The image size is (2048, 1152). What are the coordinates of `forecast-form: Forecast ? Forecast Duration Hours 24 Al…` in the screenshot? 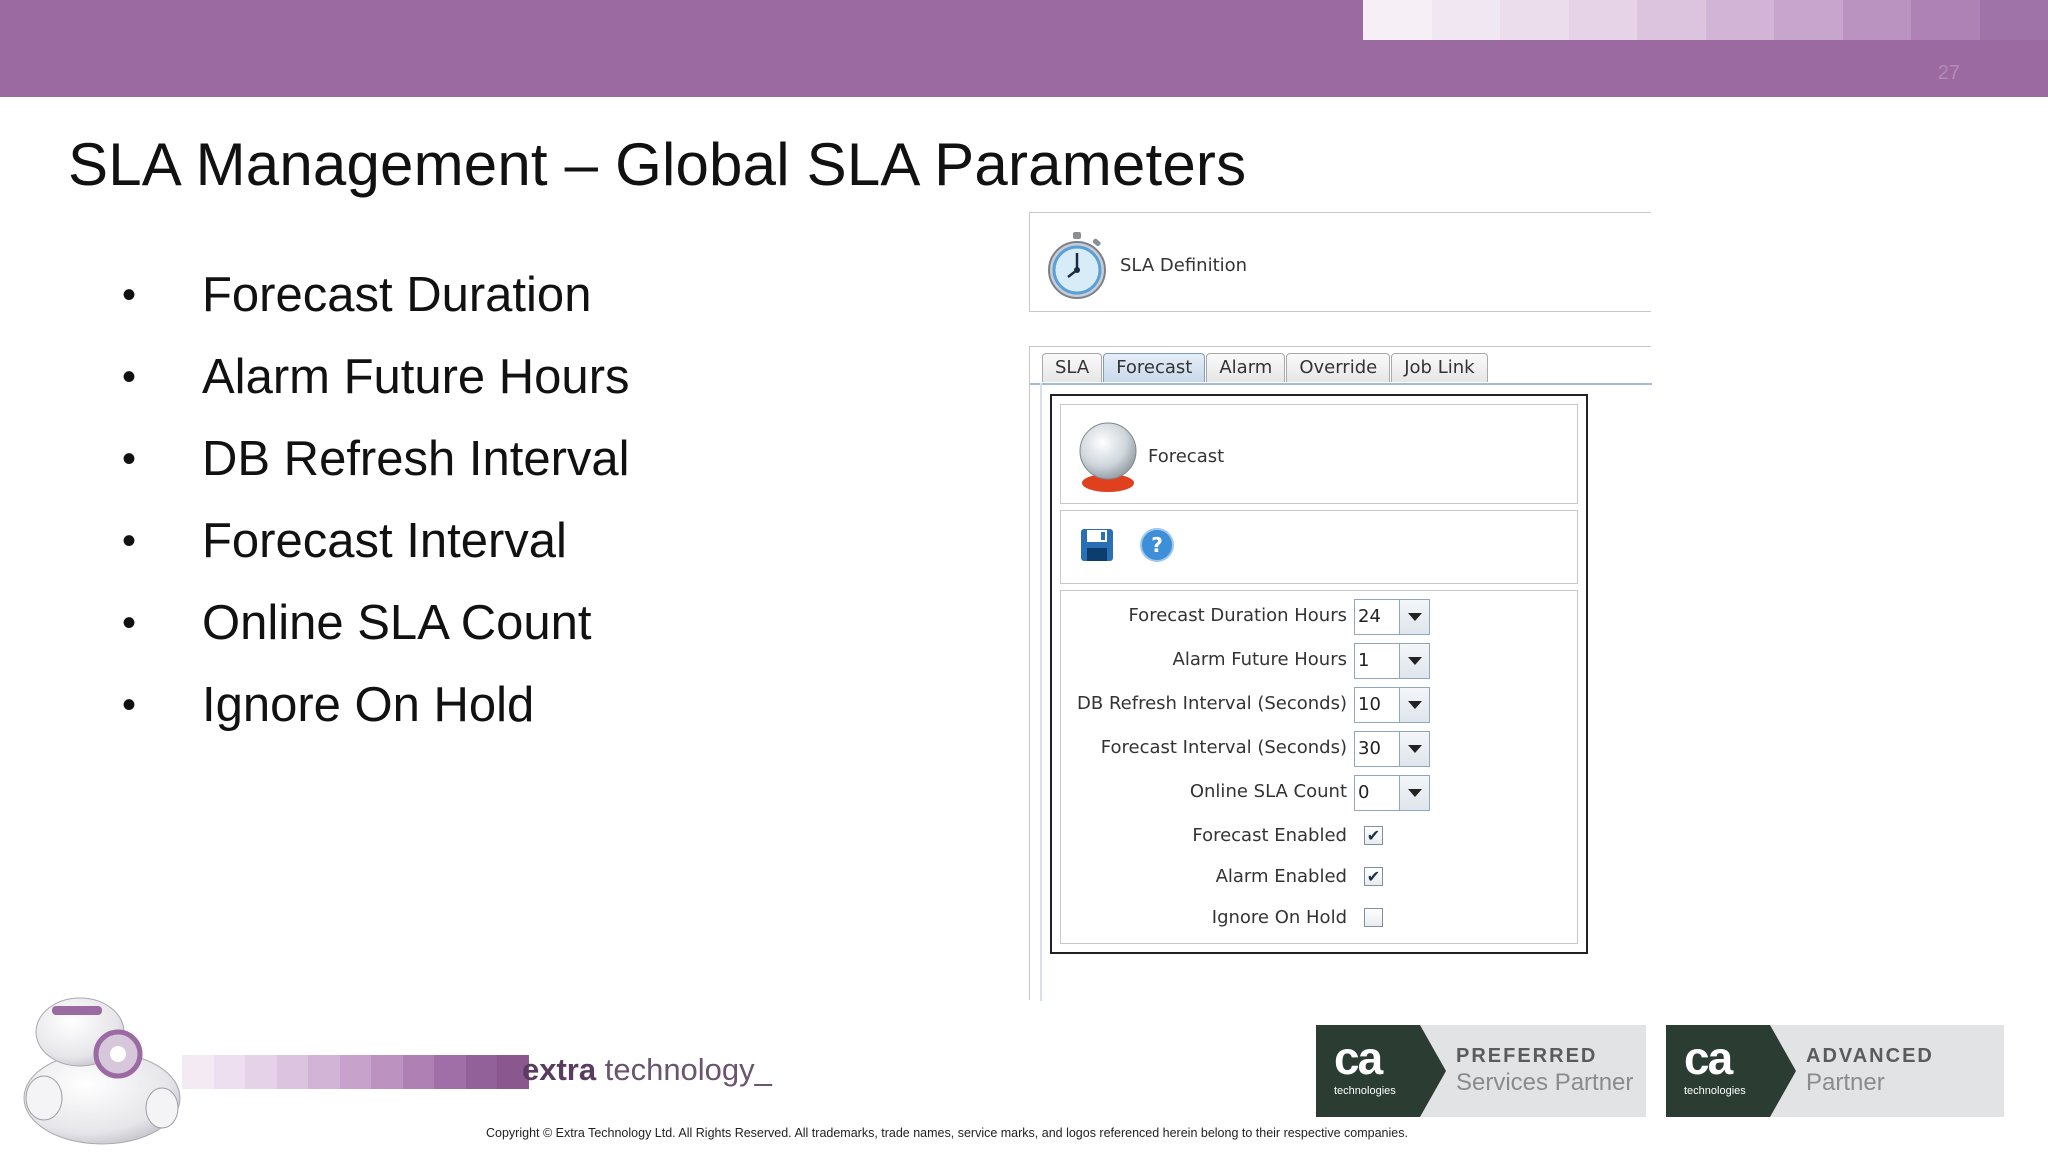 It's located at (1319, 674).